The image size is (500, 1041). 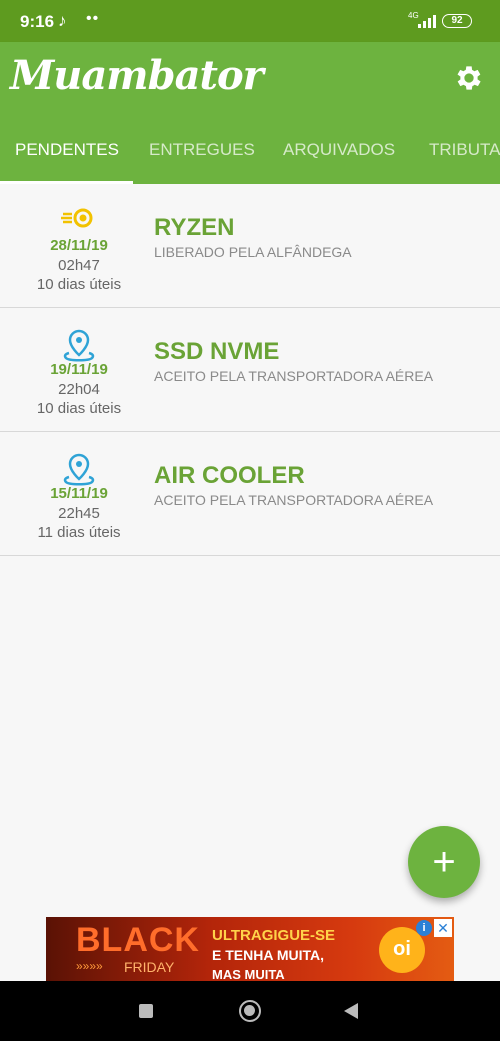 I want to click on home-button, so click(x=250, y=1011).